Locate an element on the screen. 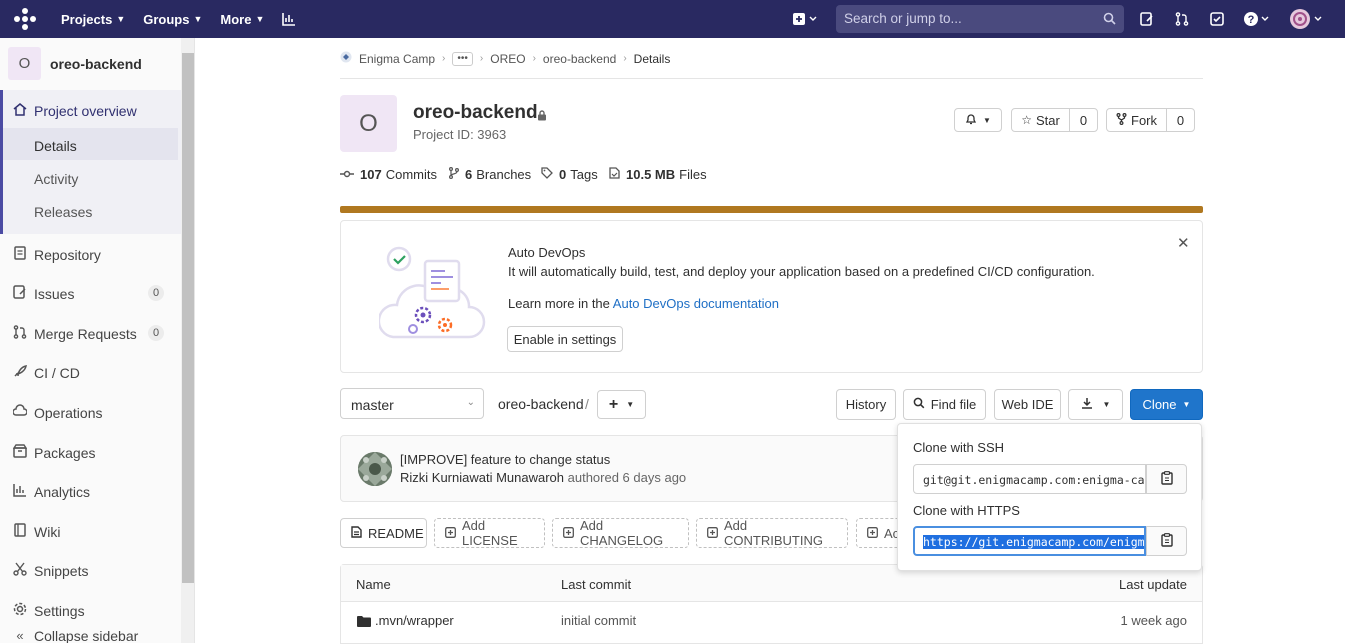  sidebar-item-wiki: Wiki is located at coordinates (36, 531).